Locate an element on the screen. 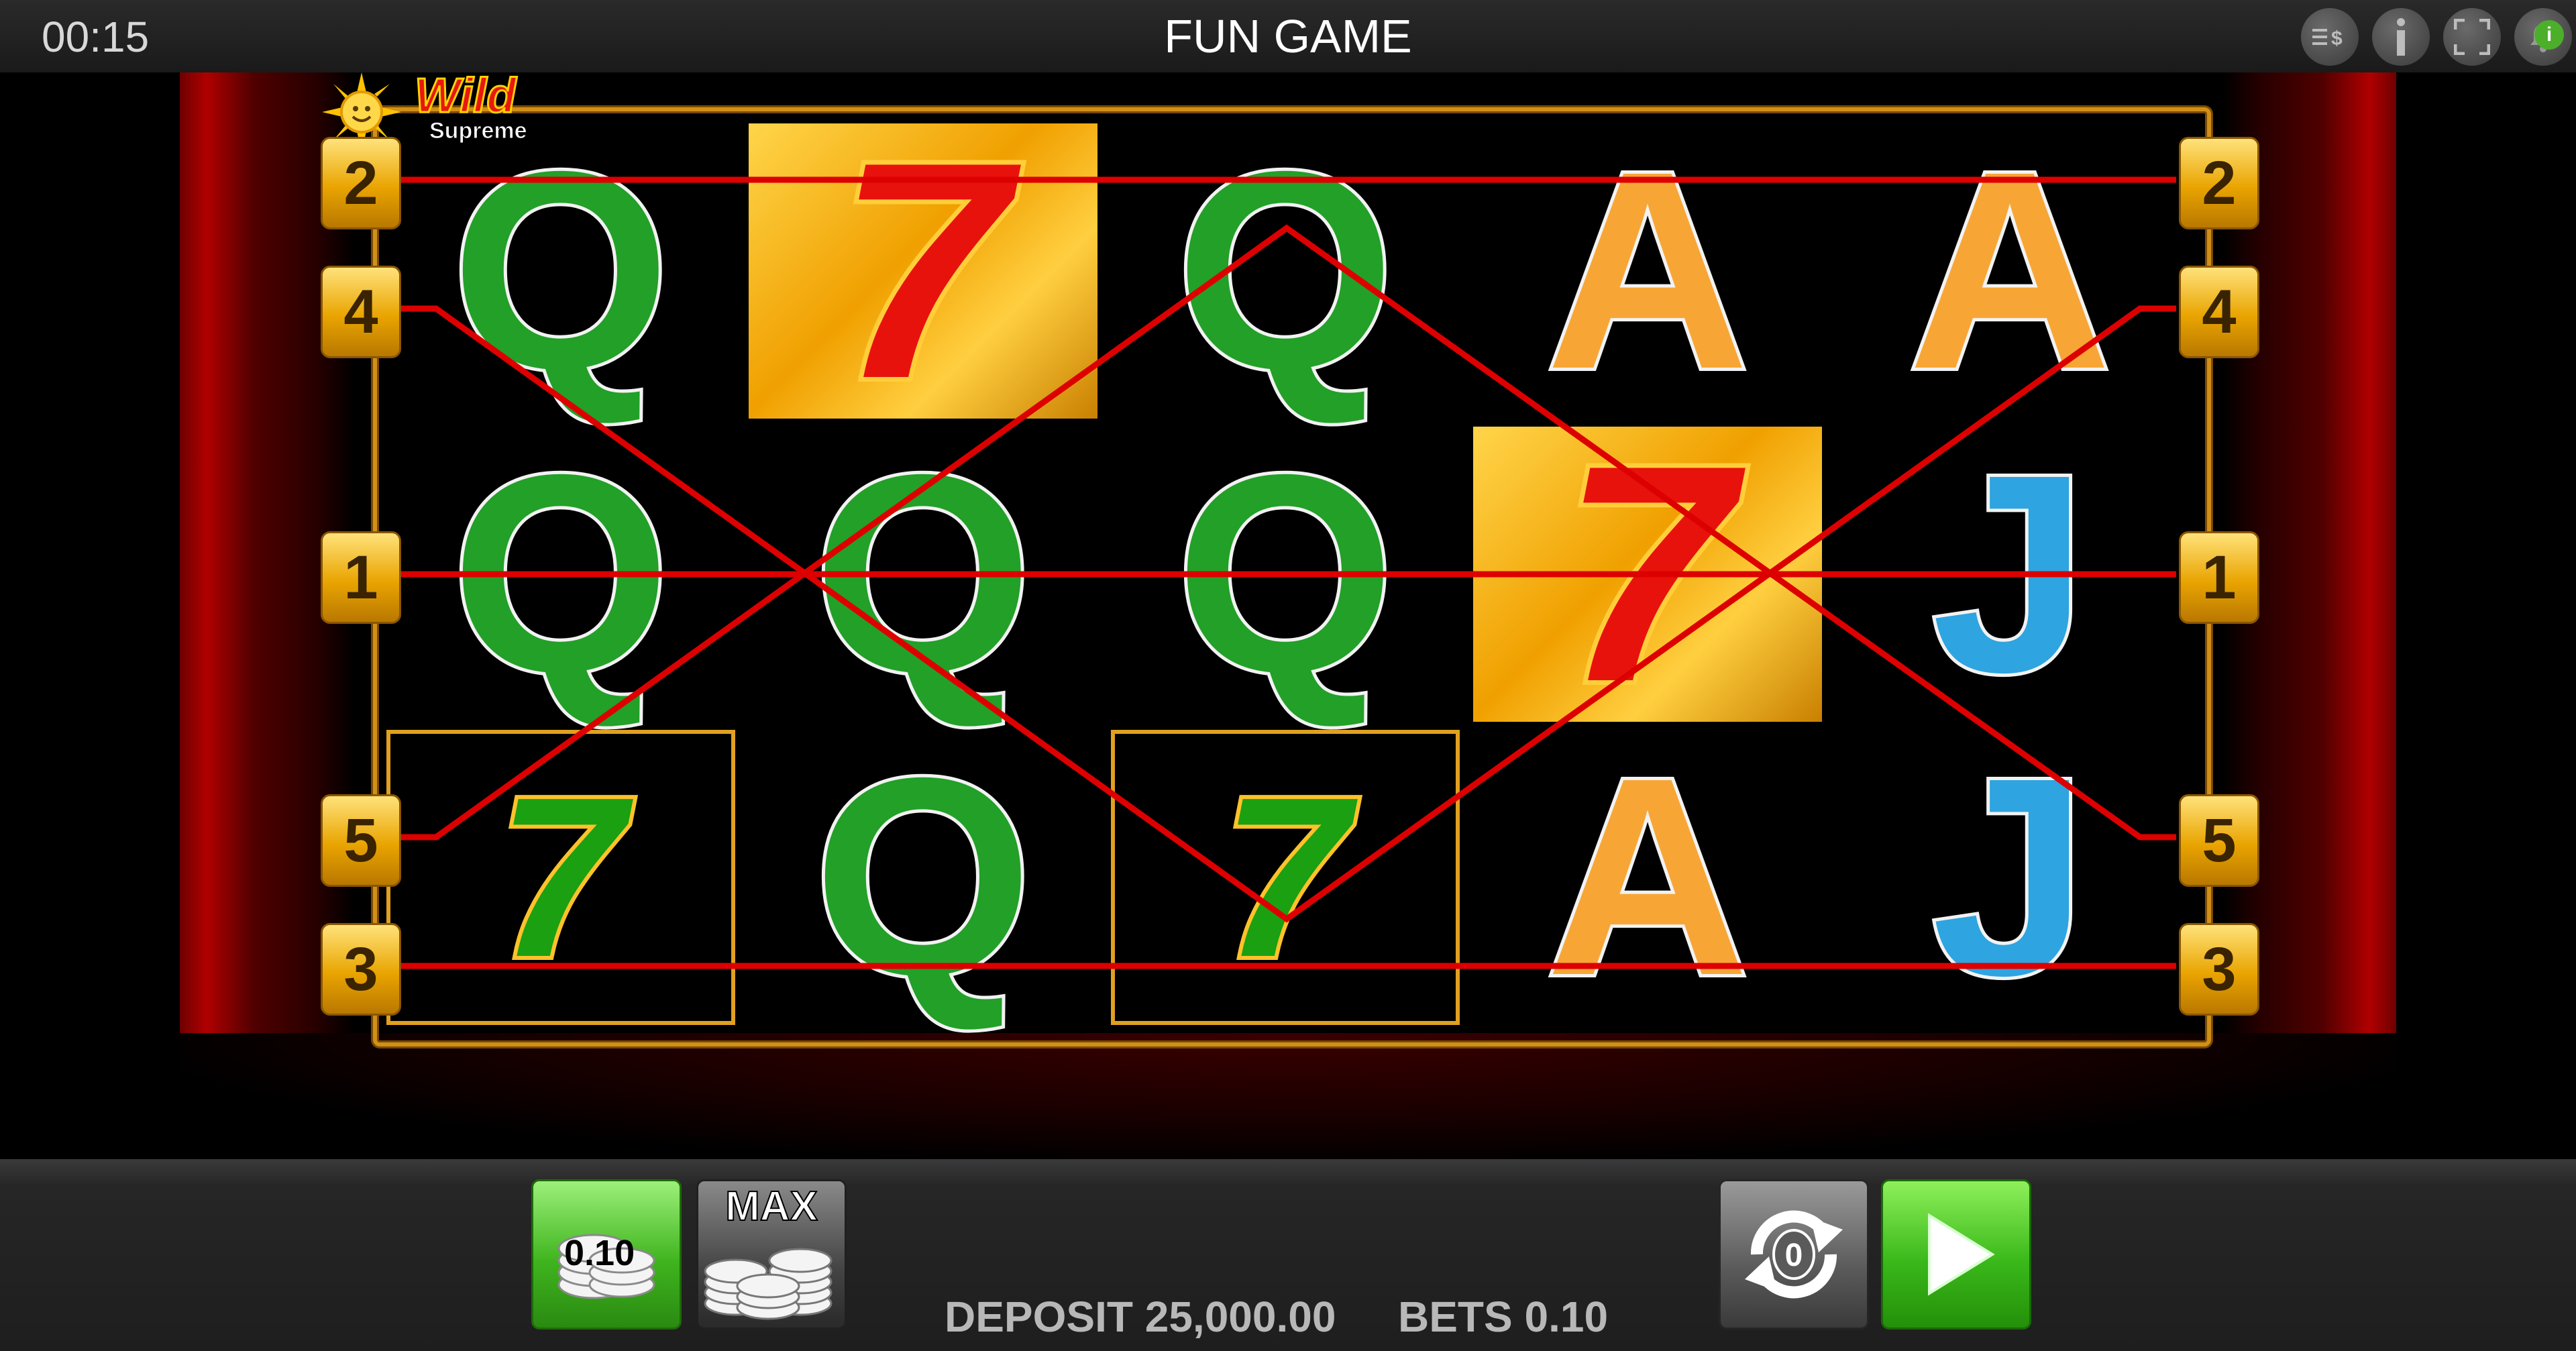 The image size is (2576, 1351). game-title: FUN GAME is located at coordinates (1288, 36).